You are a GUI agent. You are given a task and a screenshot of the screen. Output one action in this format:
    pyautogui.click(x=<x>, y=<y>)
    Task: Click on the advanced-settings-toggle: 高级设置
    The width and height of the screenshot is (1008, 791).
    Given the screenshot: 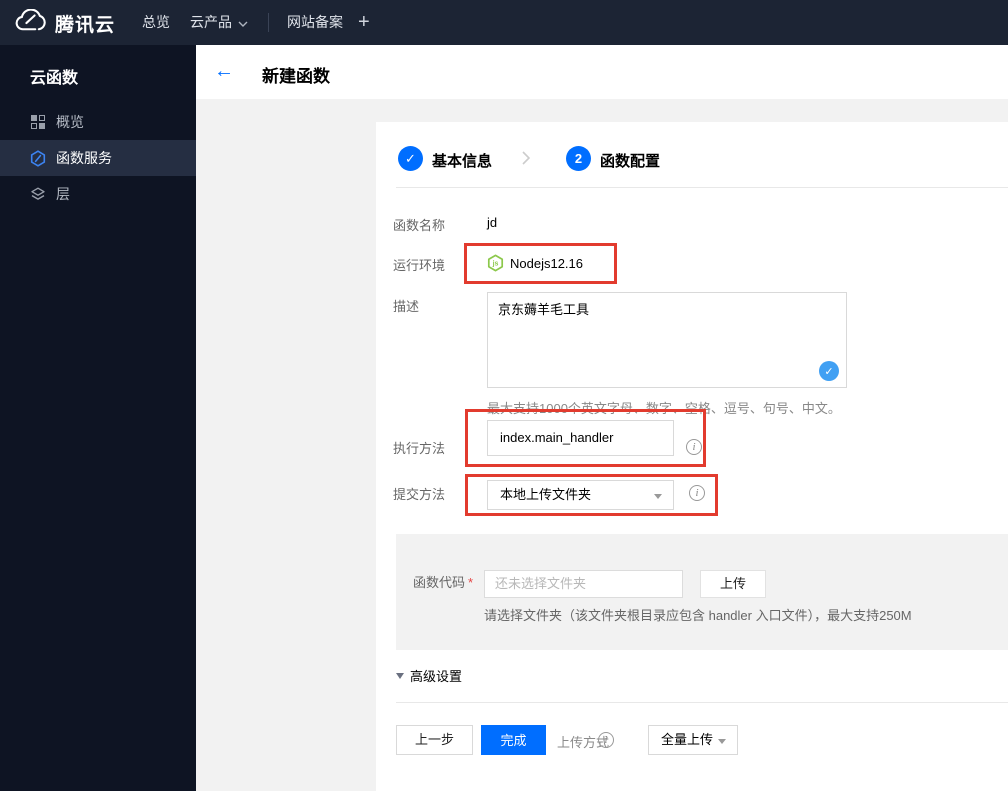 What is the action you would take?
    pyautogui.click(x=429, y=675)
    